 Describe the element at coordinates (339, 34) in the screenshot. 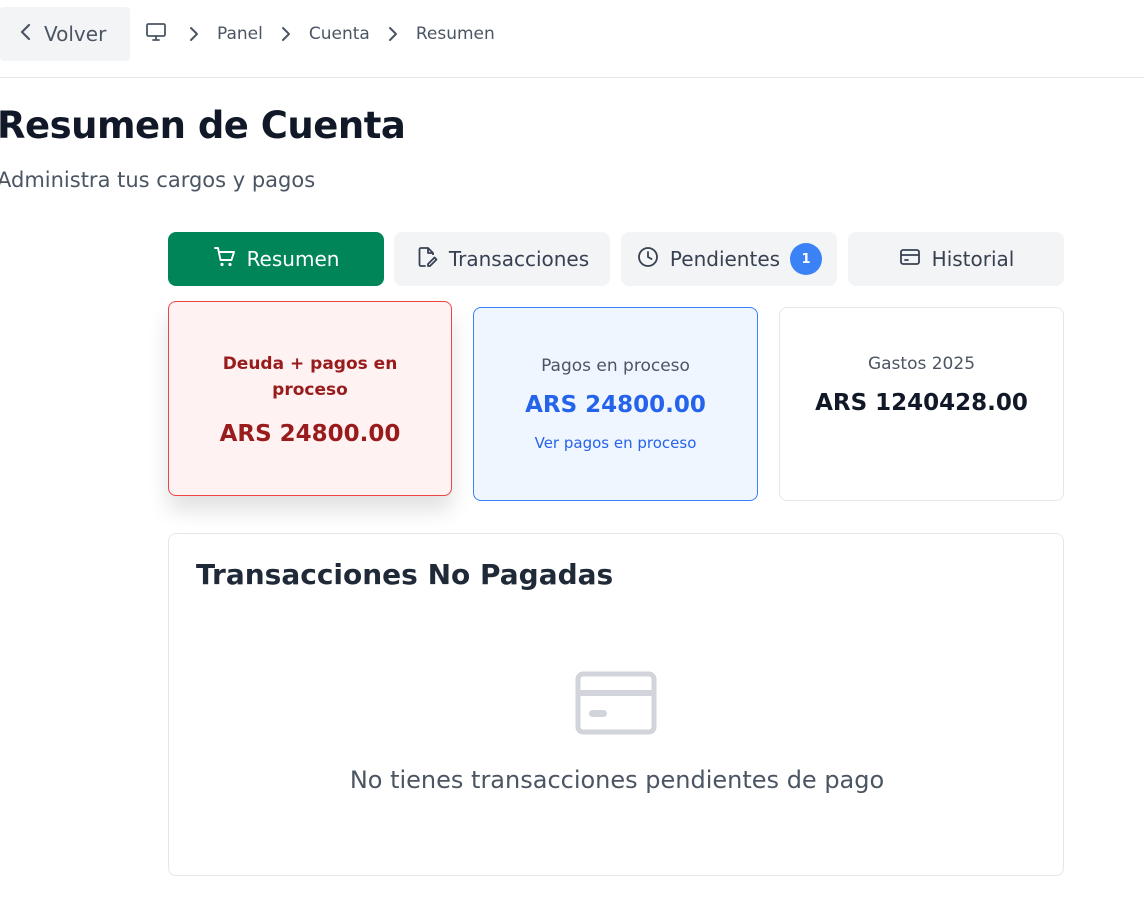

I see `breadcrumb-item-cuenta: Cuenta` at that location.